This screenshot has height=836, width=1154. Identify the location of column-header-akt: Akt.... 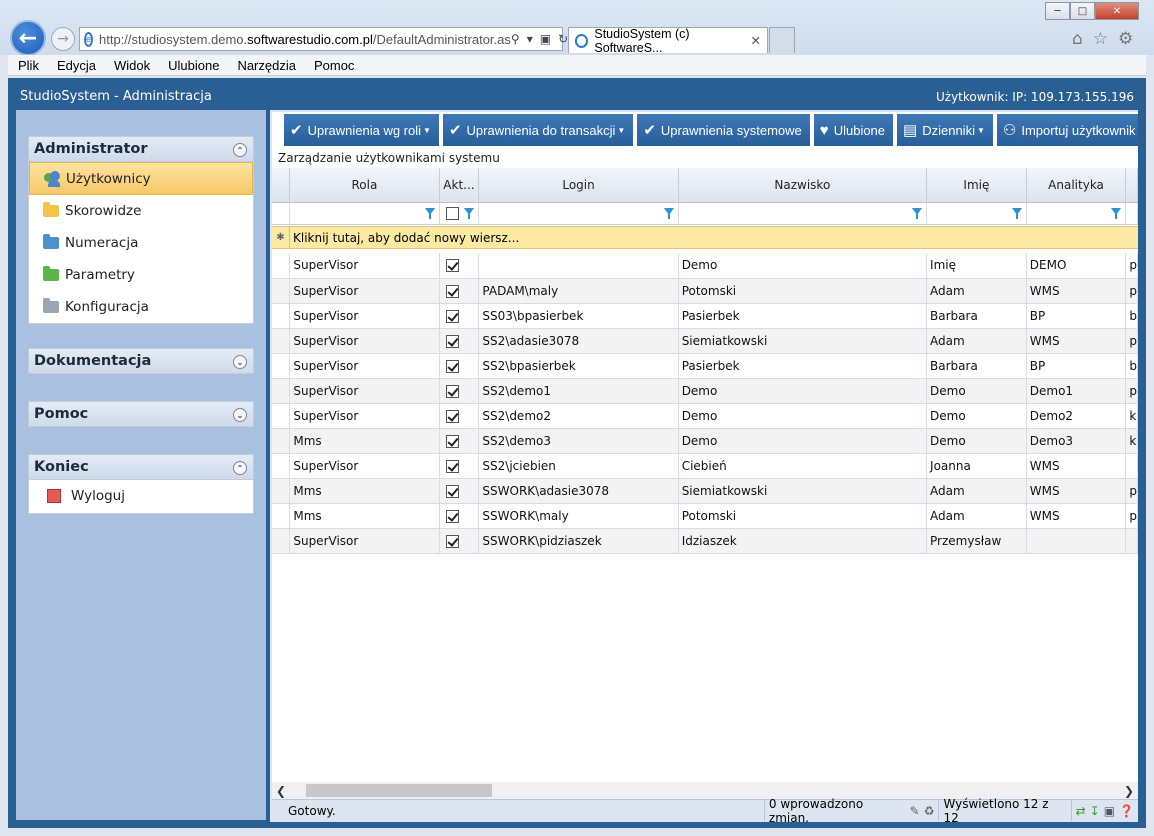
(459, 185).